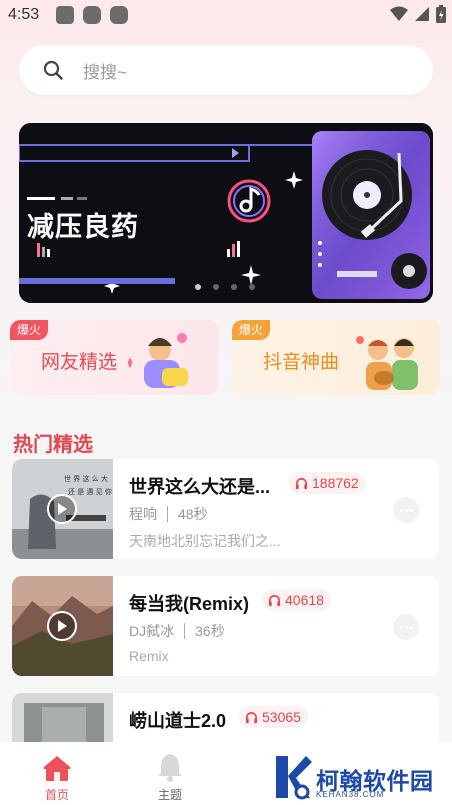  I want to click on play-count-value: 40618, so click(304, 600).